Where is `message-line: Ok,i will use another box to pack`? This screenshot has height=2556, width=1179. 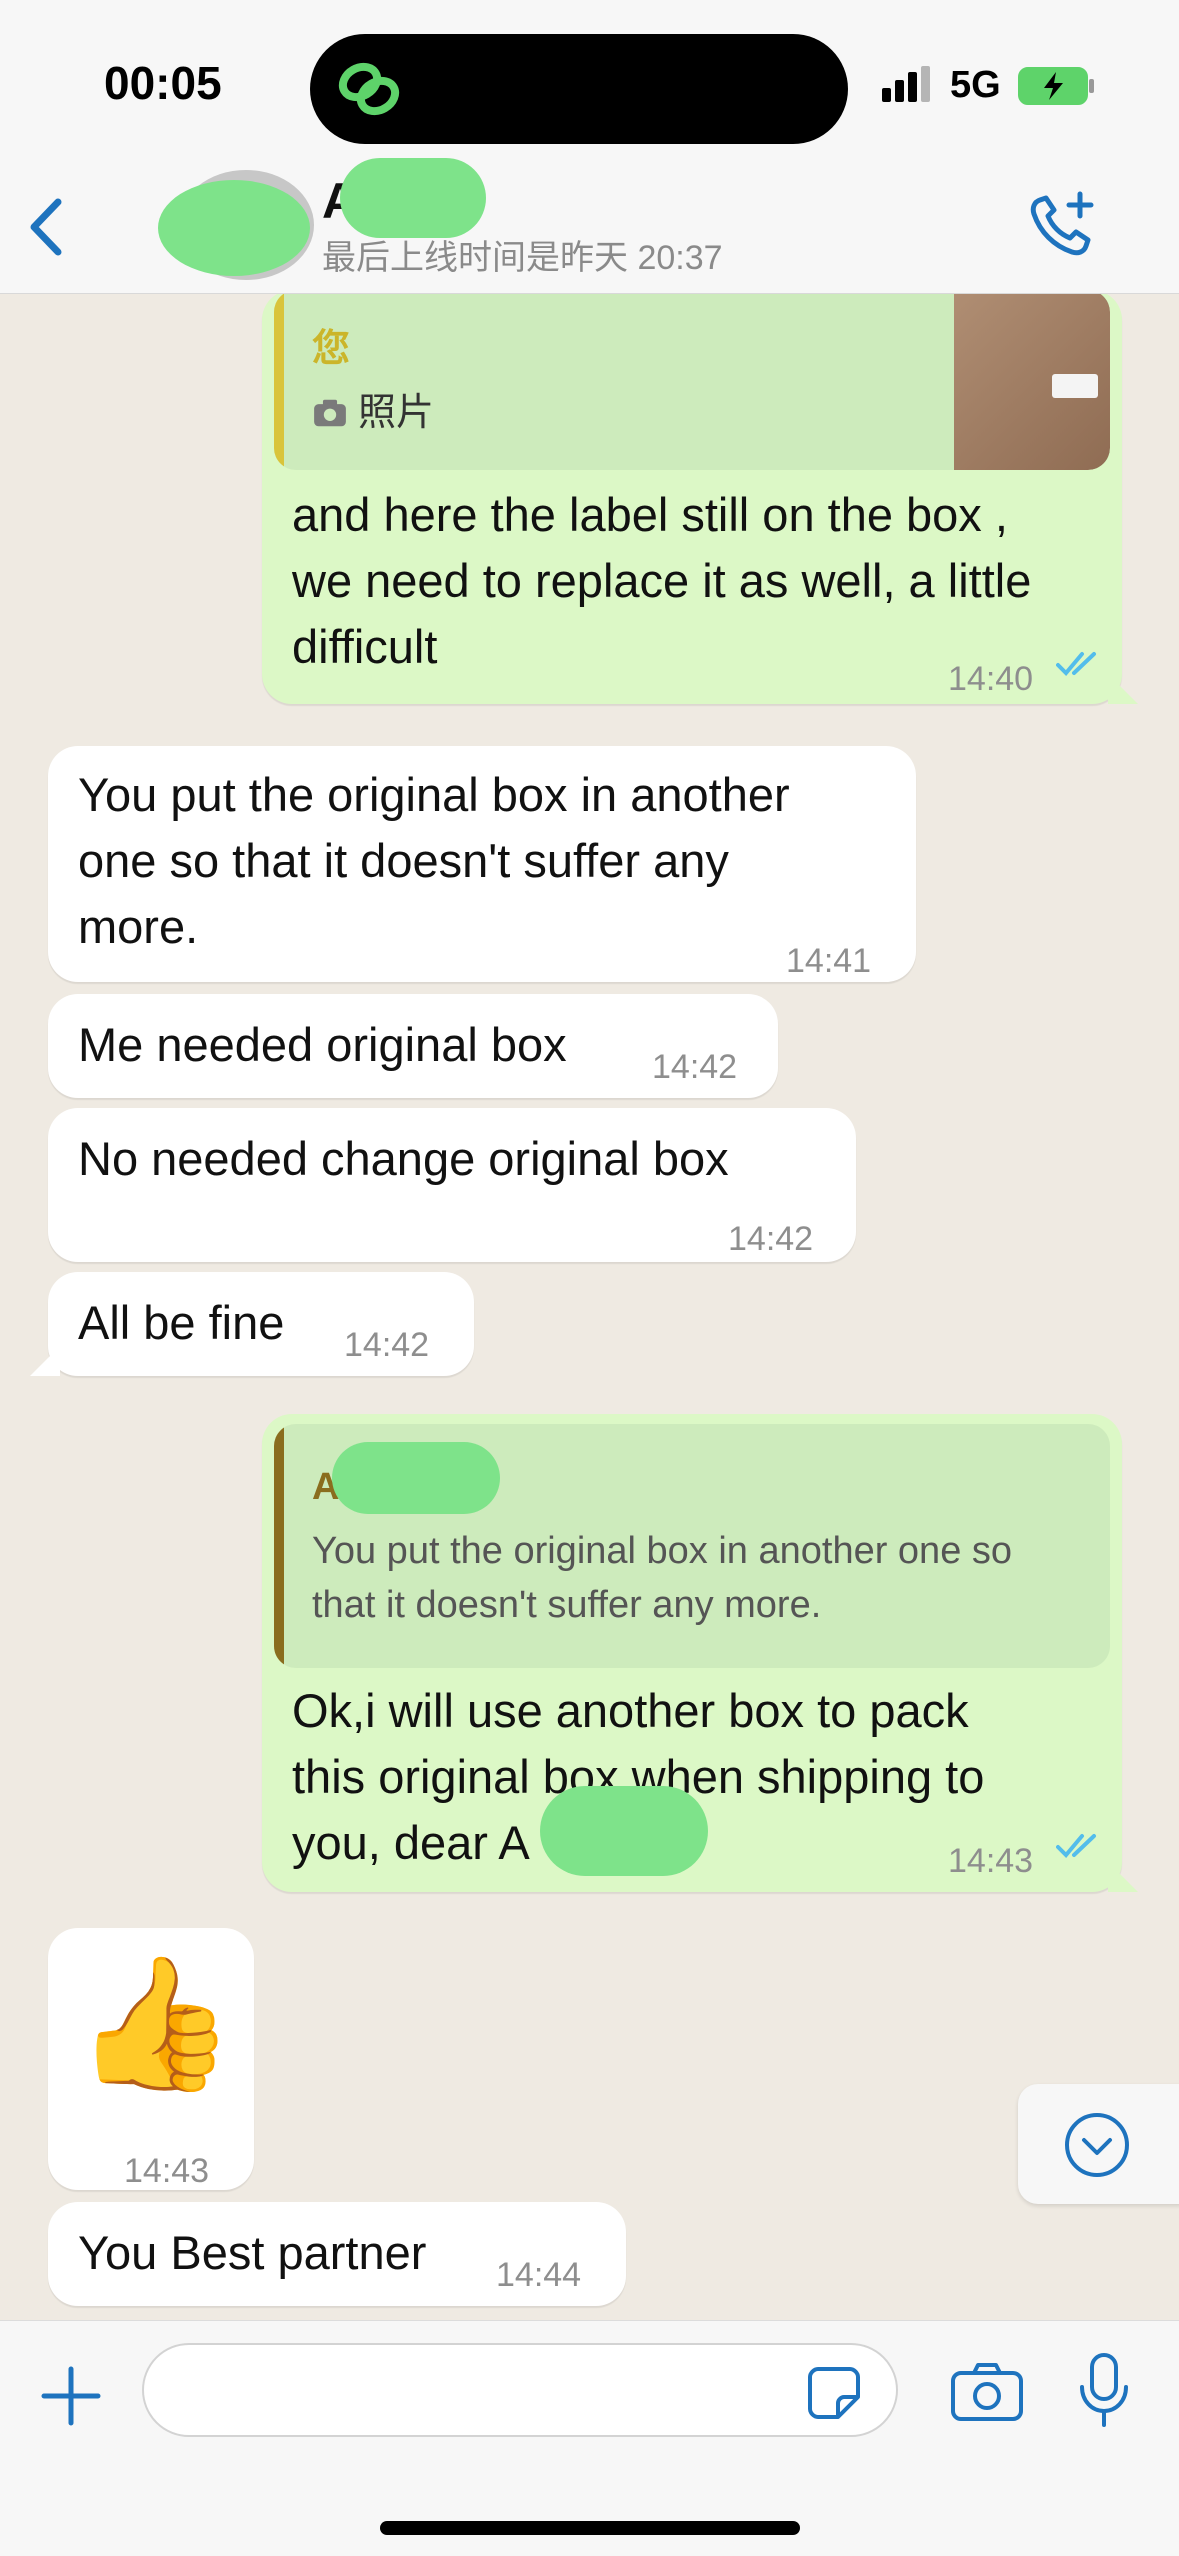 message-line: Ok,i will use another box to pack is located at coordinates (630, 1710).